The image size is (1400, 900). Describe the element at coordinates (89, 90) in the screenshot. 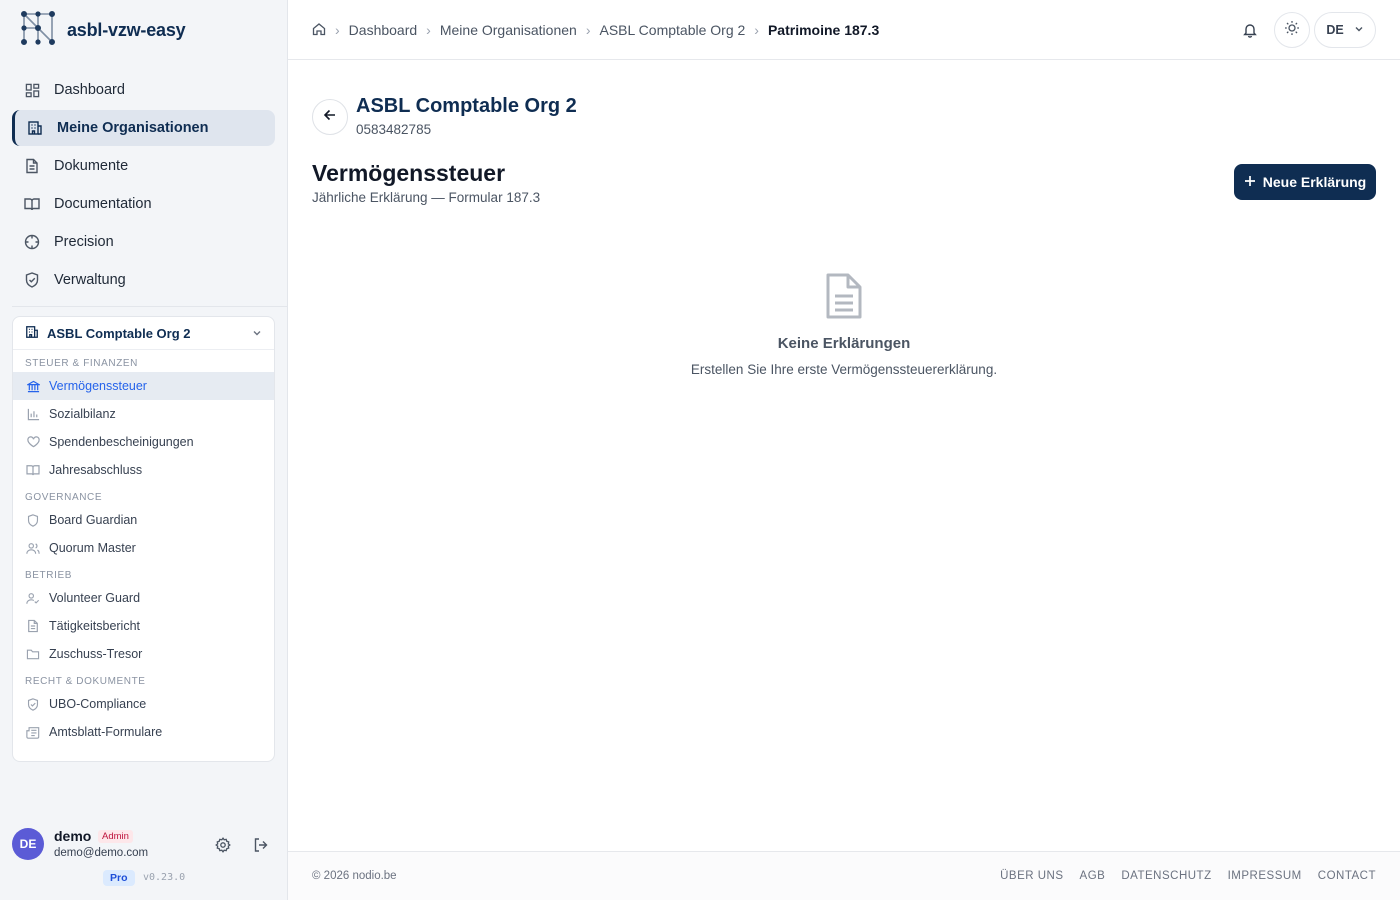

I see `nav-label: Dashboard` at that location.